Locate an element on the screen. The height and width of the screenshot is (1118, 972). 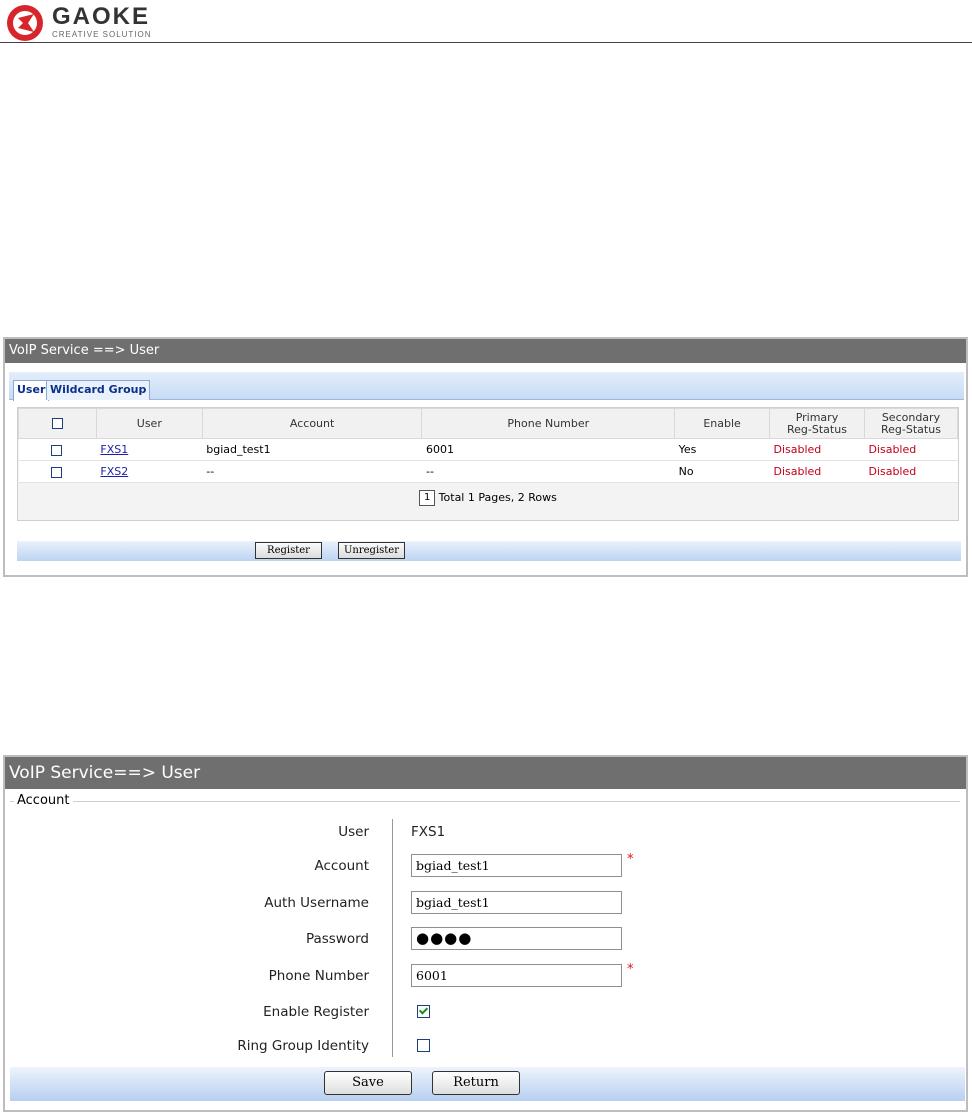
form-action-bar: Save Return is located at coordinates (487, 1084).